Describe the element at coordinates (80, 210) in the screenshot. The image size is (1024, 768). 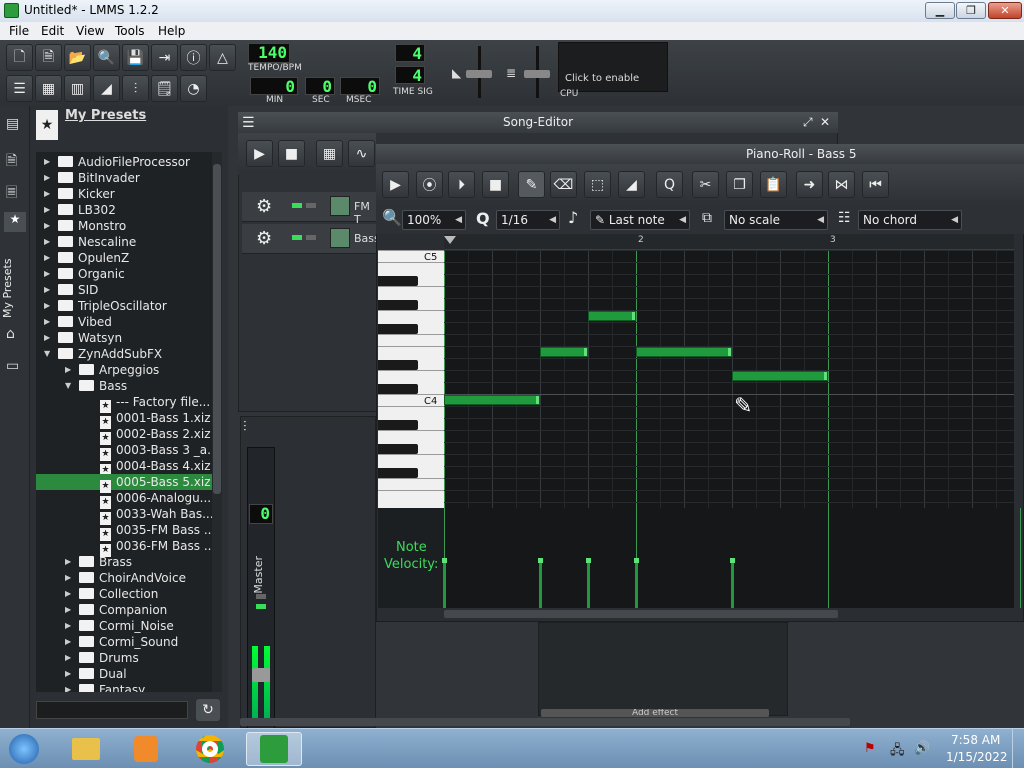
I see `preset-folder-item: ▶ LB302` at that location.